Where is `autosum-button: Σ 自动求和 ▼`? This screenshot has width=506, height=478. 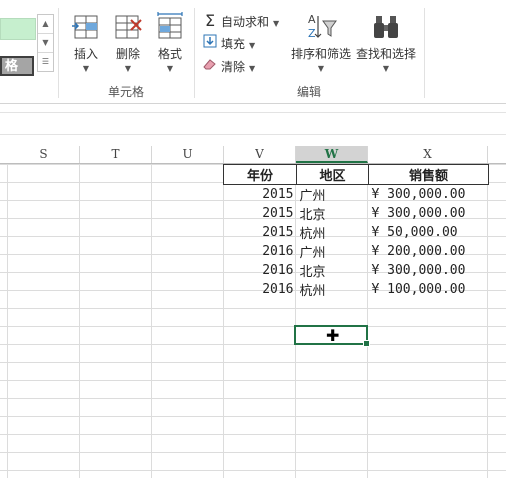 autosum-button: Σ 自动求和 ▼ is located at coordinates (240, 21).